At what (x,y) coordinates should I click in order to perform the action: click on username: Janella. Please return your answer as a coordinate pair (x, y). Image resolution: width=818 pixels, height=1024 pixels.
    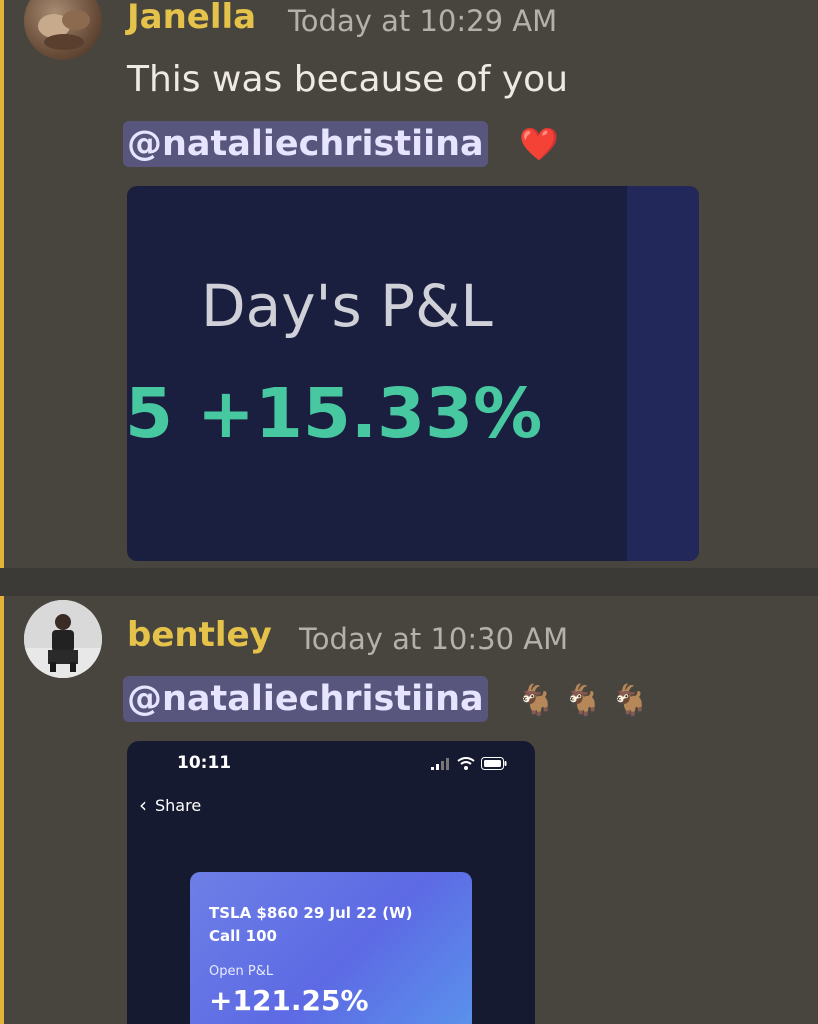
    Looking at the image, I should click on (191, 18).